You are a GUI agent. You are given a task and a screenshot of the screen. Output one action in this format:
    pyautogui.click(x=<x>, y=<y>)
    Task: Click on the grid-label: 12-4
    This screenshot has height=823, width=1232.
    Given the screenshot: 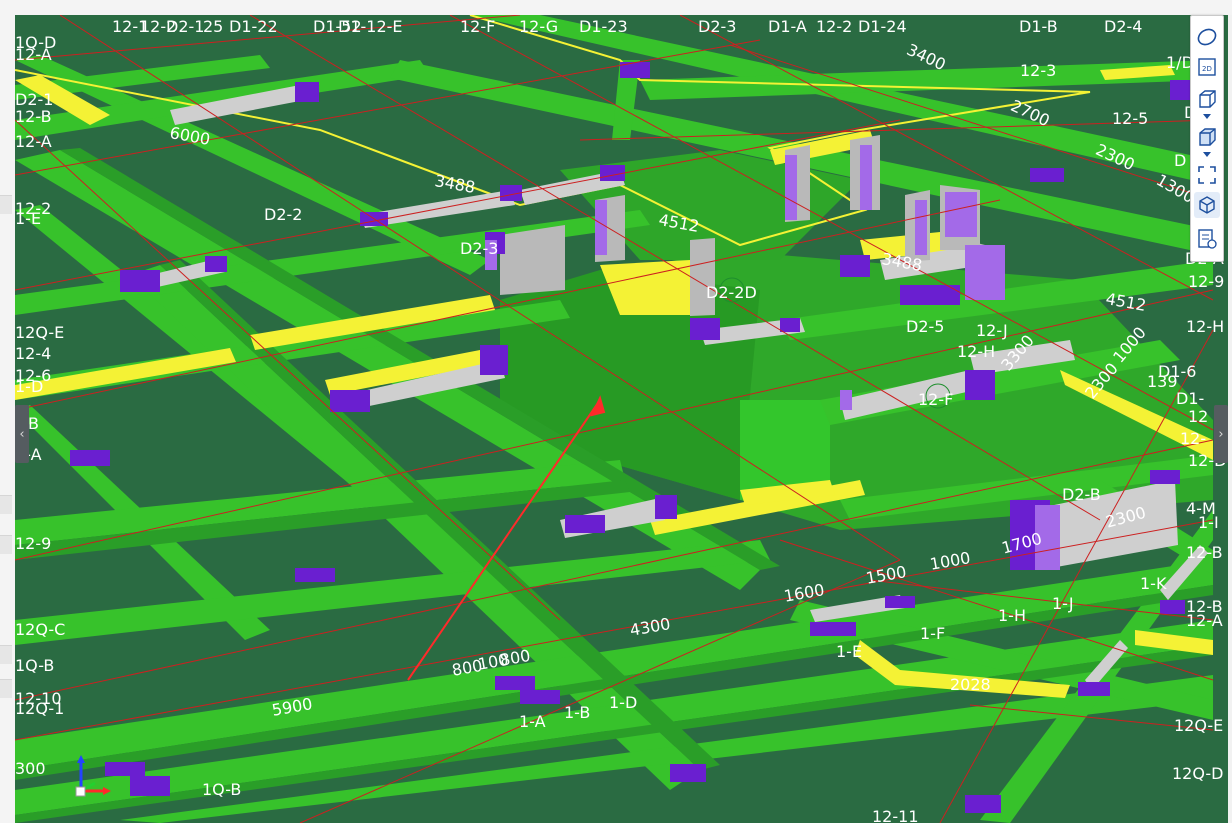 What is the action you would take?
    pyautogui.click(x=33, y=353)
    